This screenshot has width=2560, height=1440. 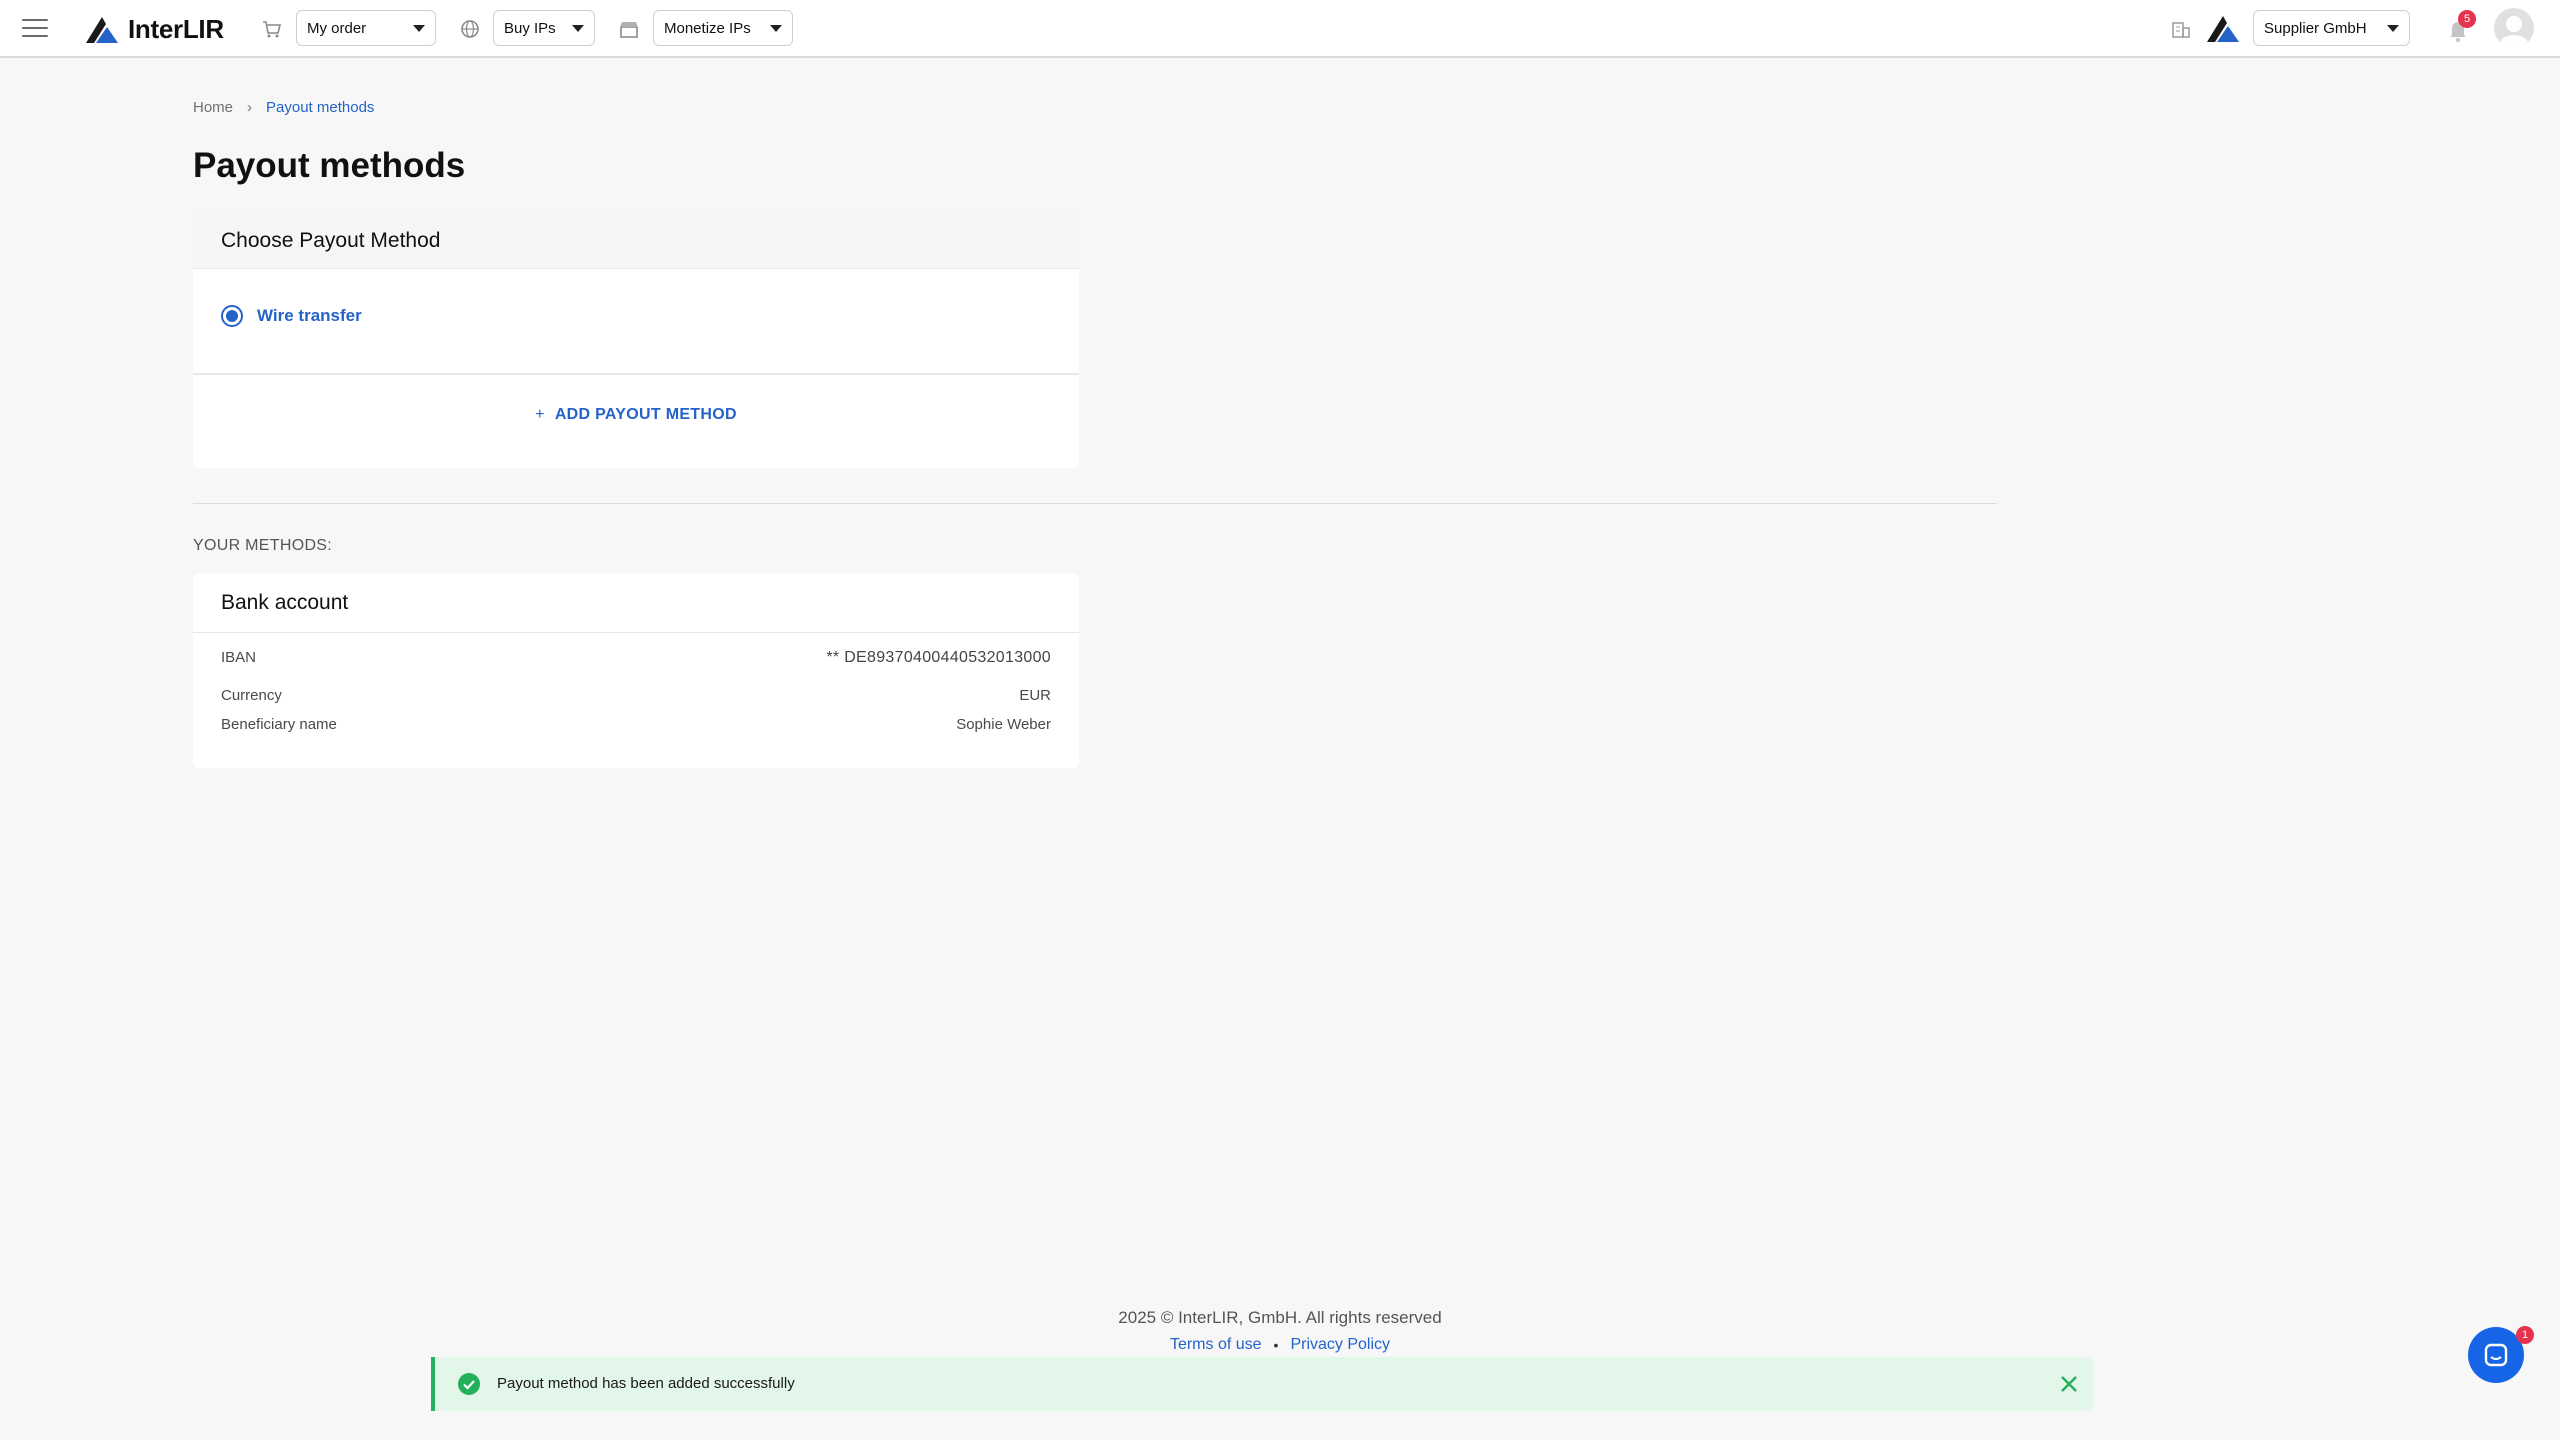 I want to click on monetize-ips-dropdown: Monetize IPs, so click(x=723, y=28).